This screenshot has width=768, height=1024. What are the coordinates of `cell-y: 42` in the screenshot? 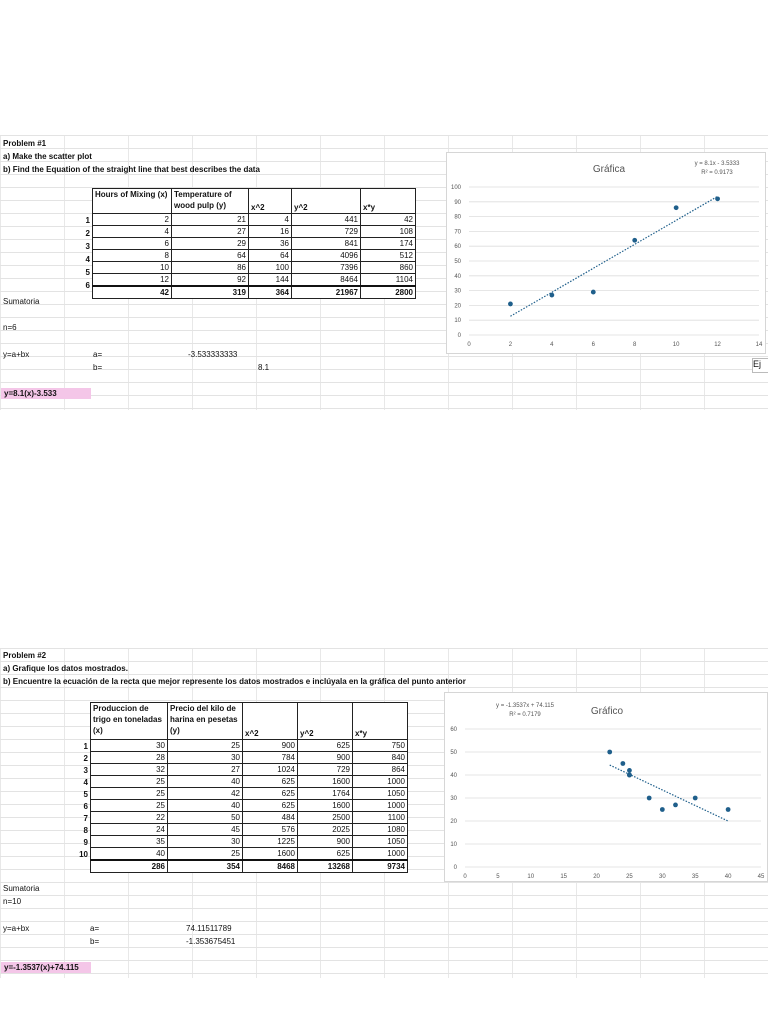 It's located at (205, 793).